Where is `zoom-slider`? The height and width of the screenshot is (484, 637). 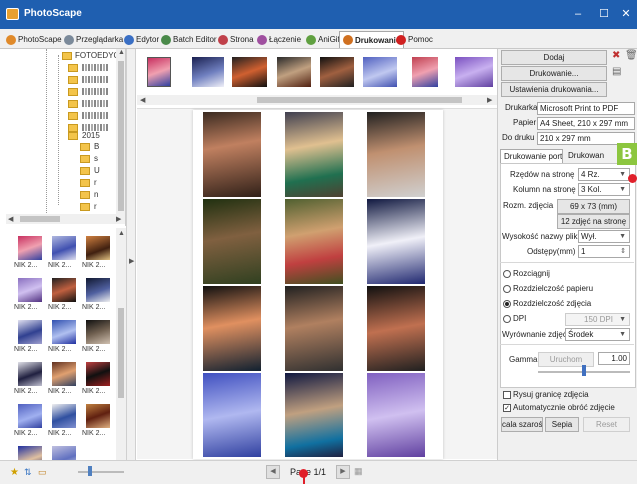
zoom-slider is located at coordinates (101, 472).